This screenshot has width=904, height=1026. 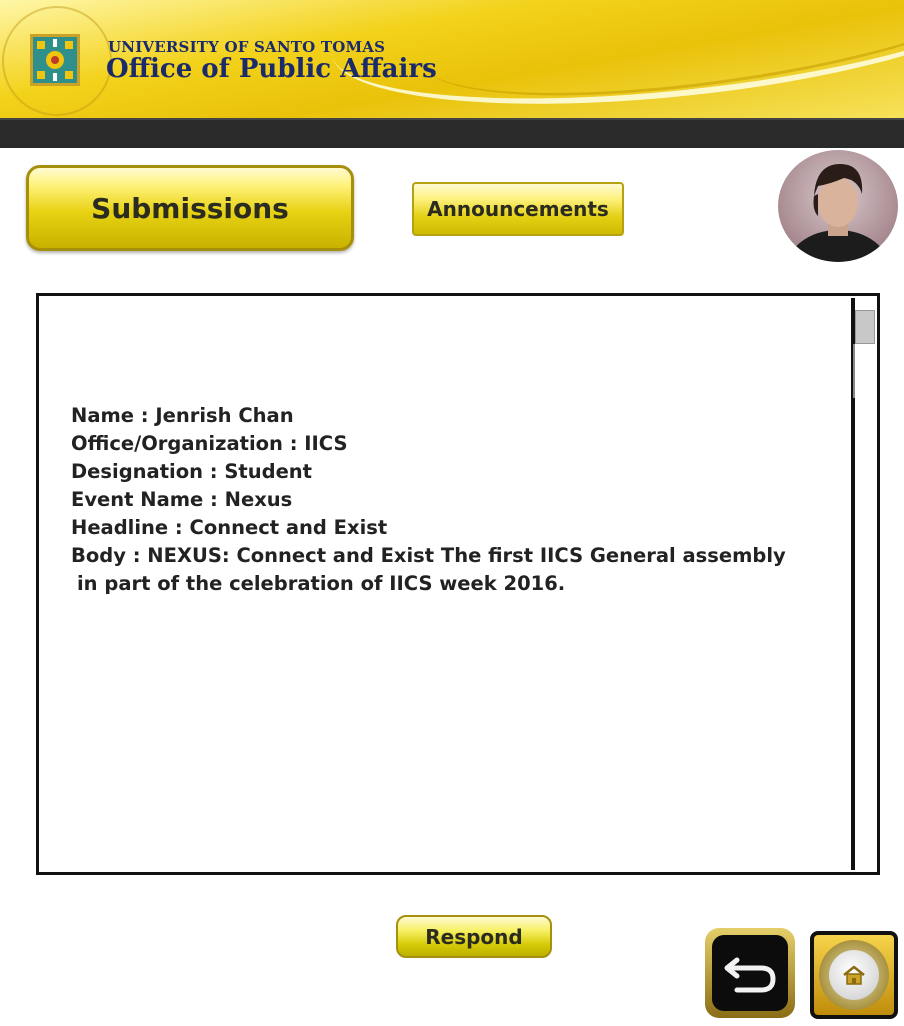 What do you see at coordinates (865, 327) in the screenshot?
I see `scrollbar-thumb` at bounding box center [865, 327].